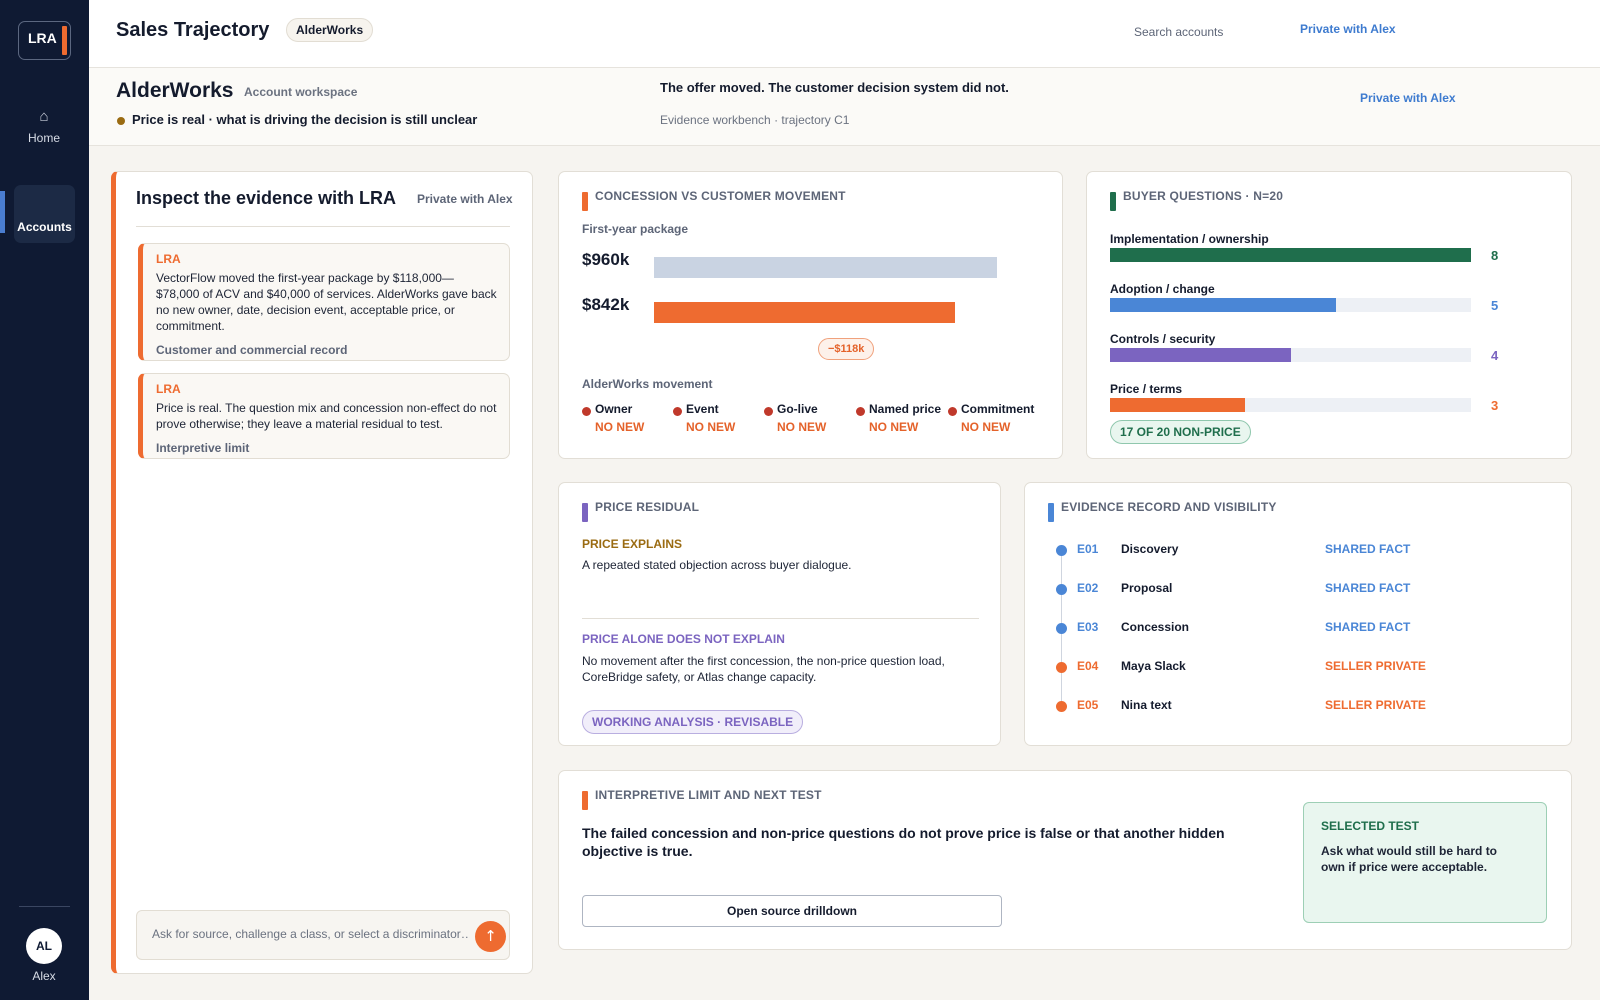 This screenshot has height=1000, width=1600. What do you see at coordinates (44, 906) in the screenshot?
I see `rail-divider` at bounding box center [44, 906].